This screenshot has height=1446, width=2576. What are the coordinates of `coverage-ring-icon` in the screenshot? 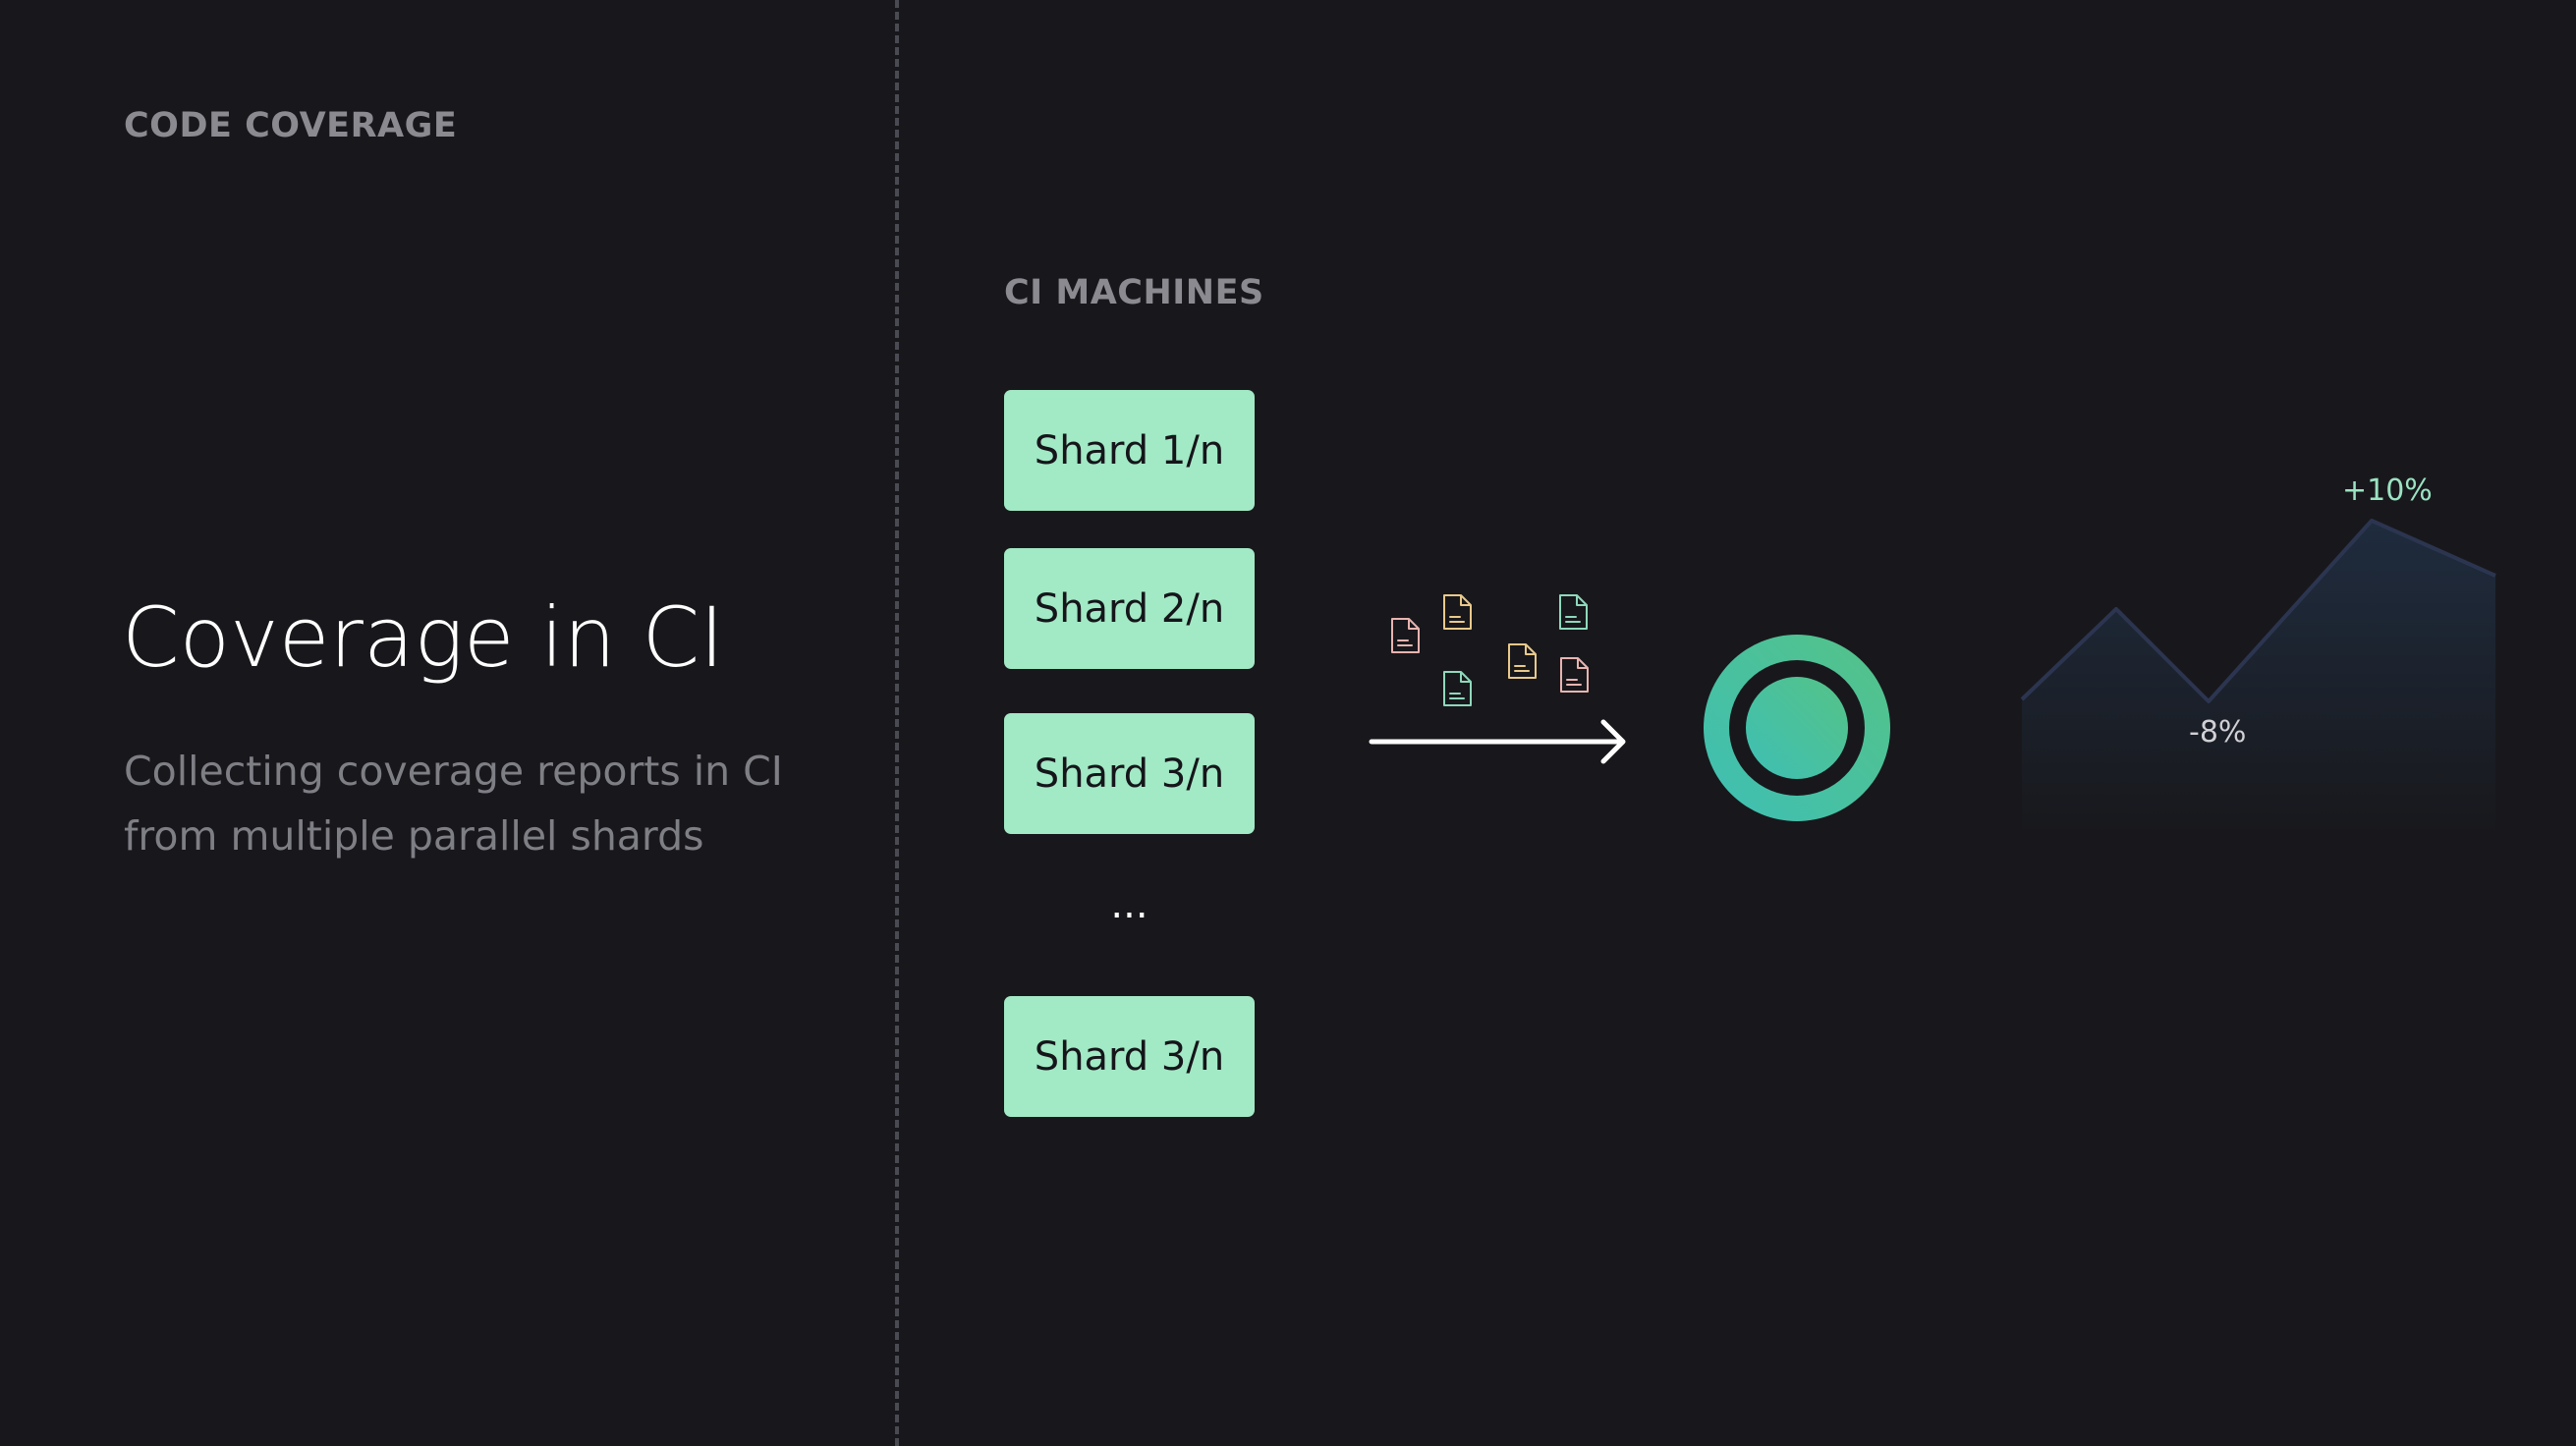 It's located at (1797, 728).